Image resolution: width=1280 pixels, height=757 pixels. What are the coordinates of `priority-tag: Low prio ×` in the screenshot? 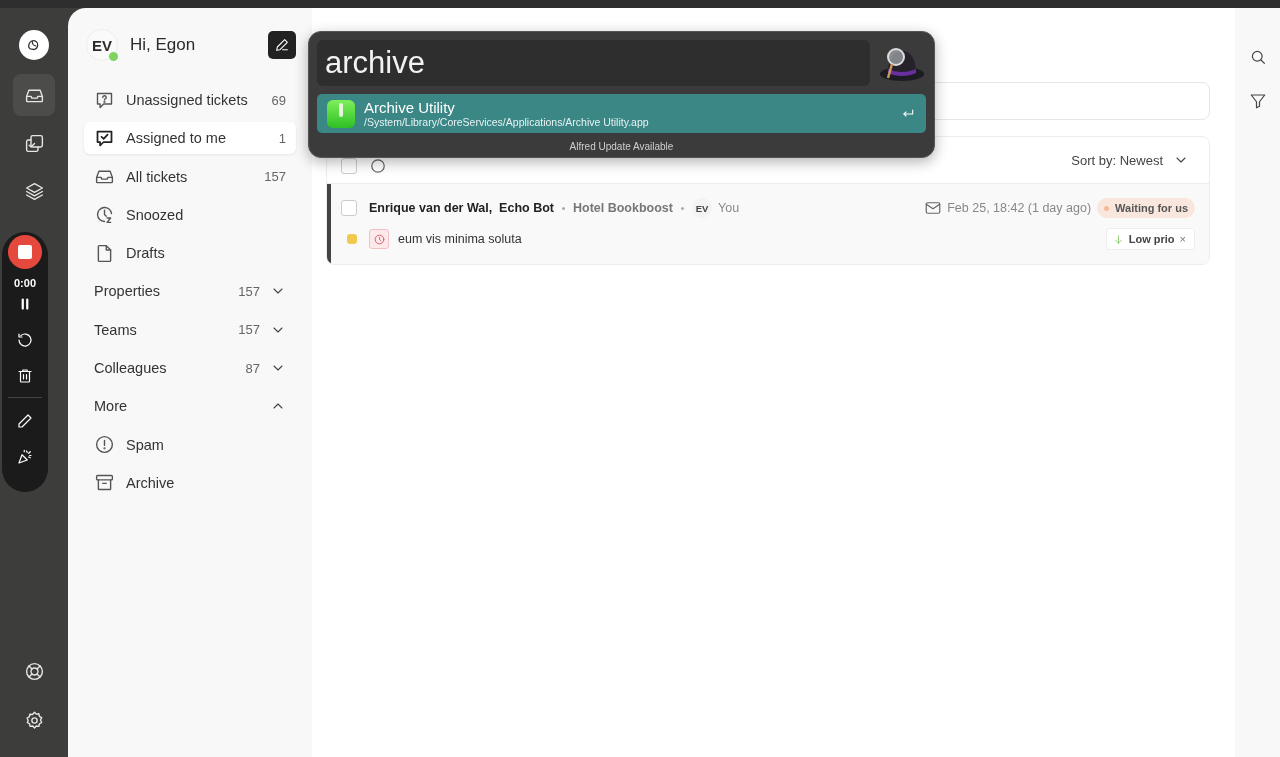 It's located at (1150, 239).